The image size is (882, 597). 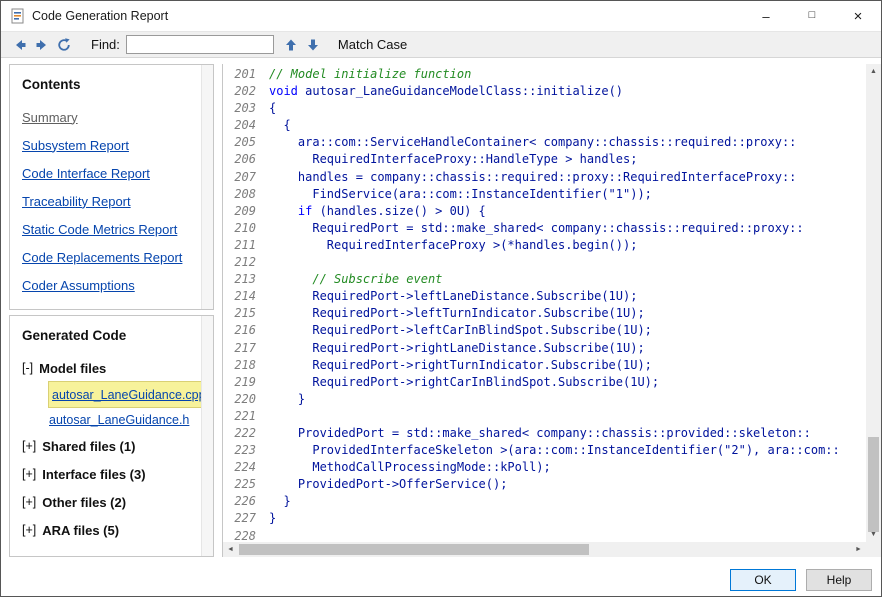 I want to click on title-bar: Code Generation Report – □ ×, so click(x=441, y=16).